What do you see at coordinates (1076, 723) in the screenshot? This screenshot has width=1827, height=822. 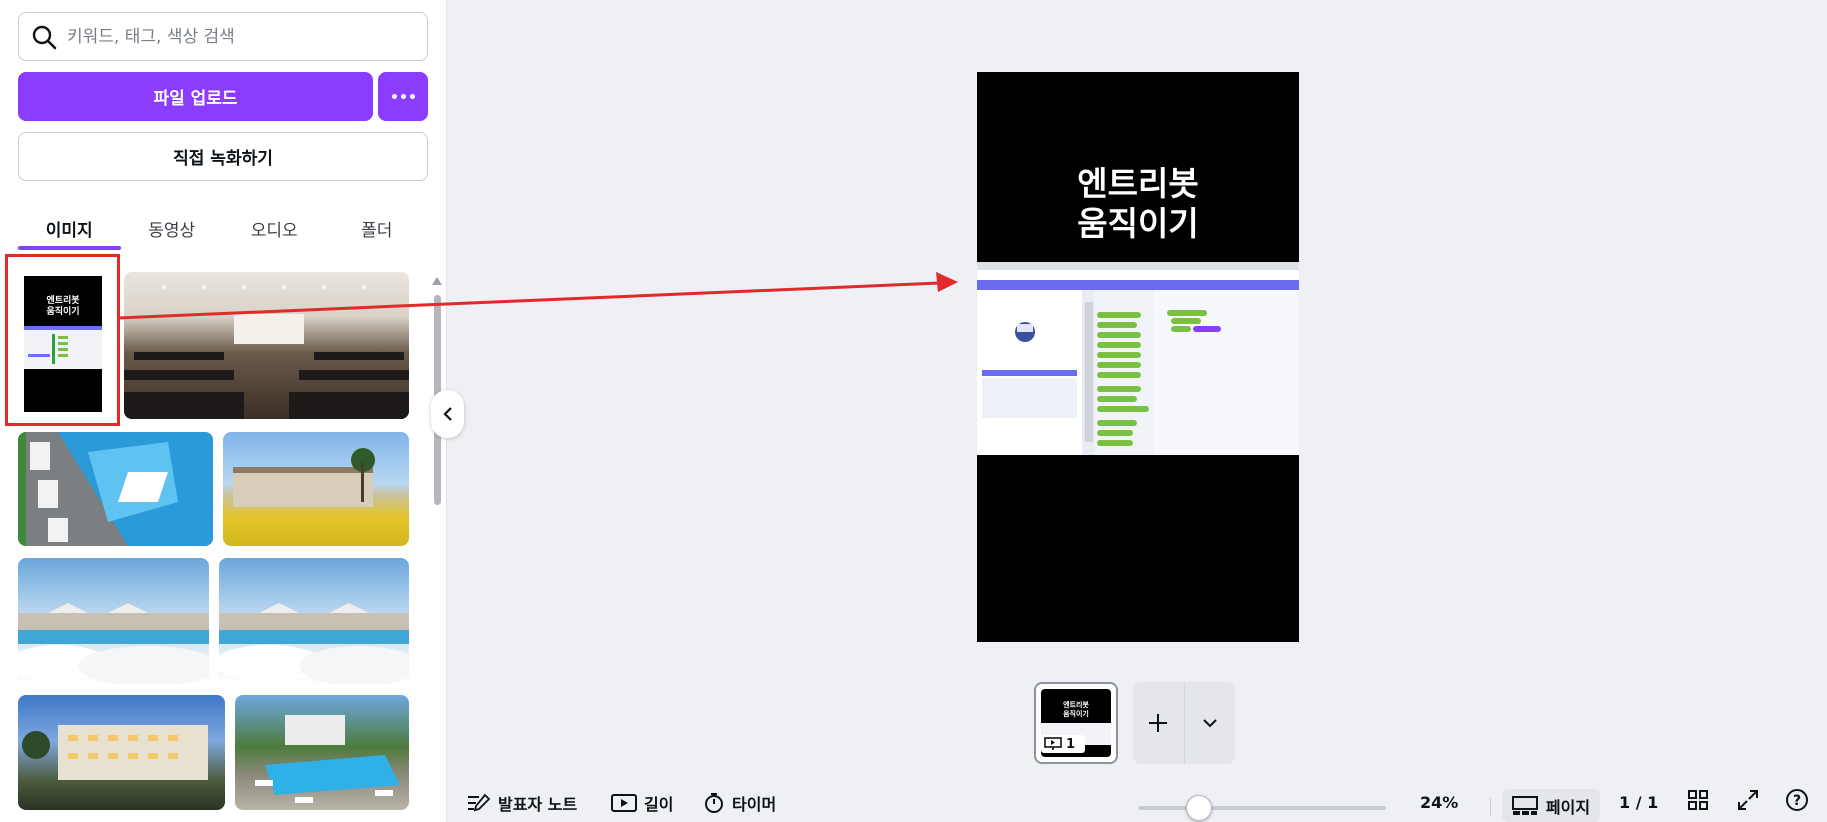 I see `page-thumbnail: 엔트리봇 움직이기 1` at bounding box center [1076, 723].